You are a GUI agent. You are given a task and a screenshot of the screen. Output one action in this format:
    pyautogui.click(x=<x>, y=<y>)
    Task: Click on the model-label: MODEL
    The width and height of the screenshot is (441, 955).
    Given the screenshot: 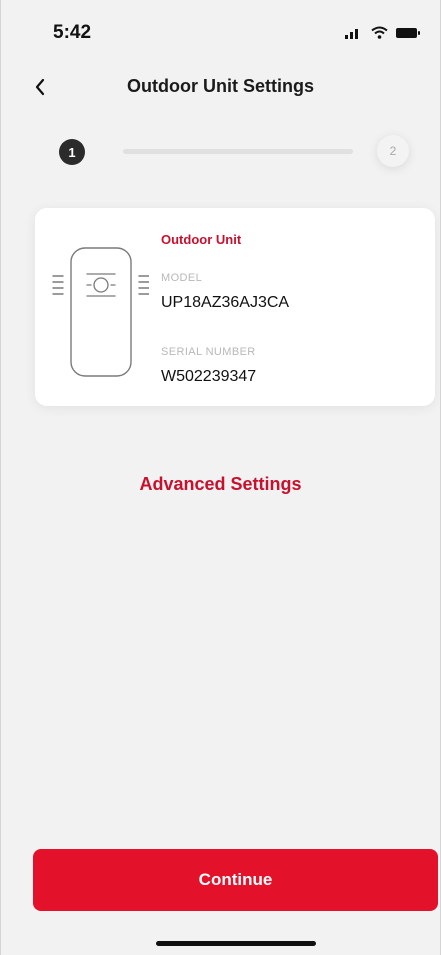 What is the action you would take?
    pyautogui.click(x=182, y=278)
    